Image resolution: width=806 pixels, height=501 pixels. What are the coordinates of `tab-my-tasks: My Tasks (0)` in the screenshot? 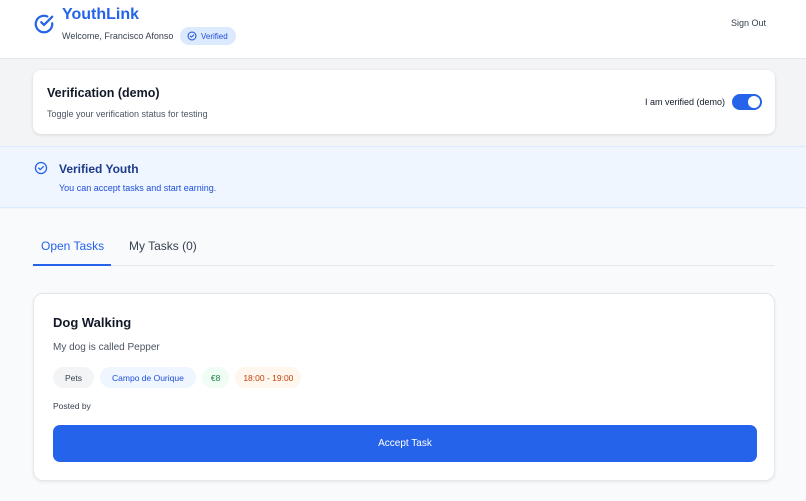 It's located at (163, 246).